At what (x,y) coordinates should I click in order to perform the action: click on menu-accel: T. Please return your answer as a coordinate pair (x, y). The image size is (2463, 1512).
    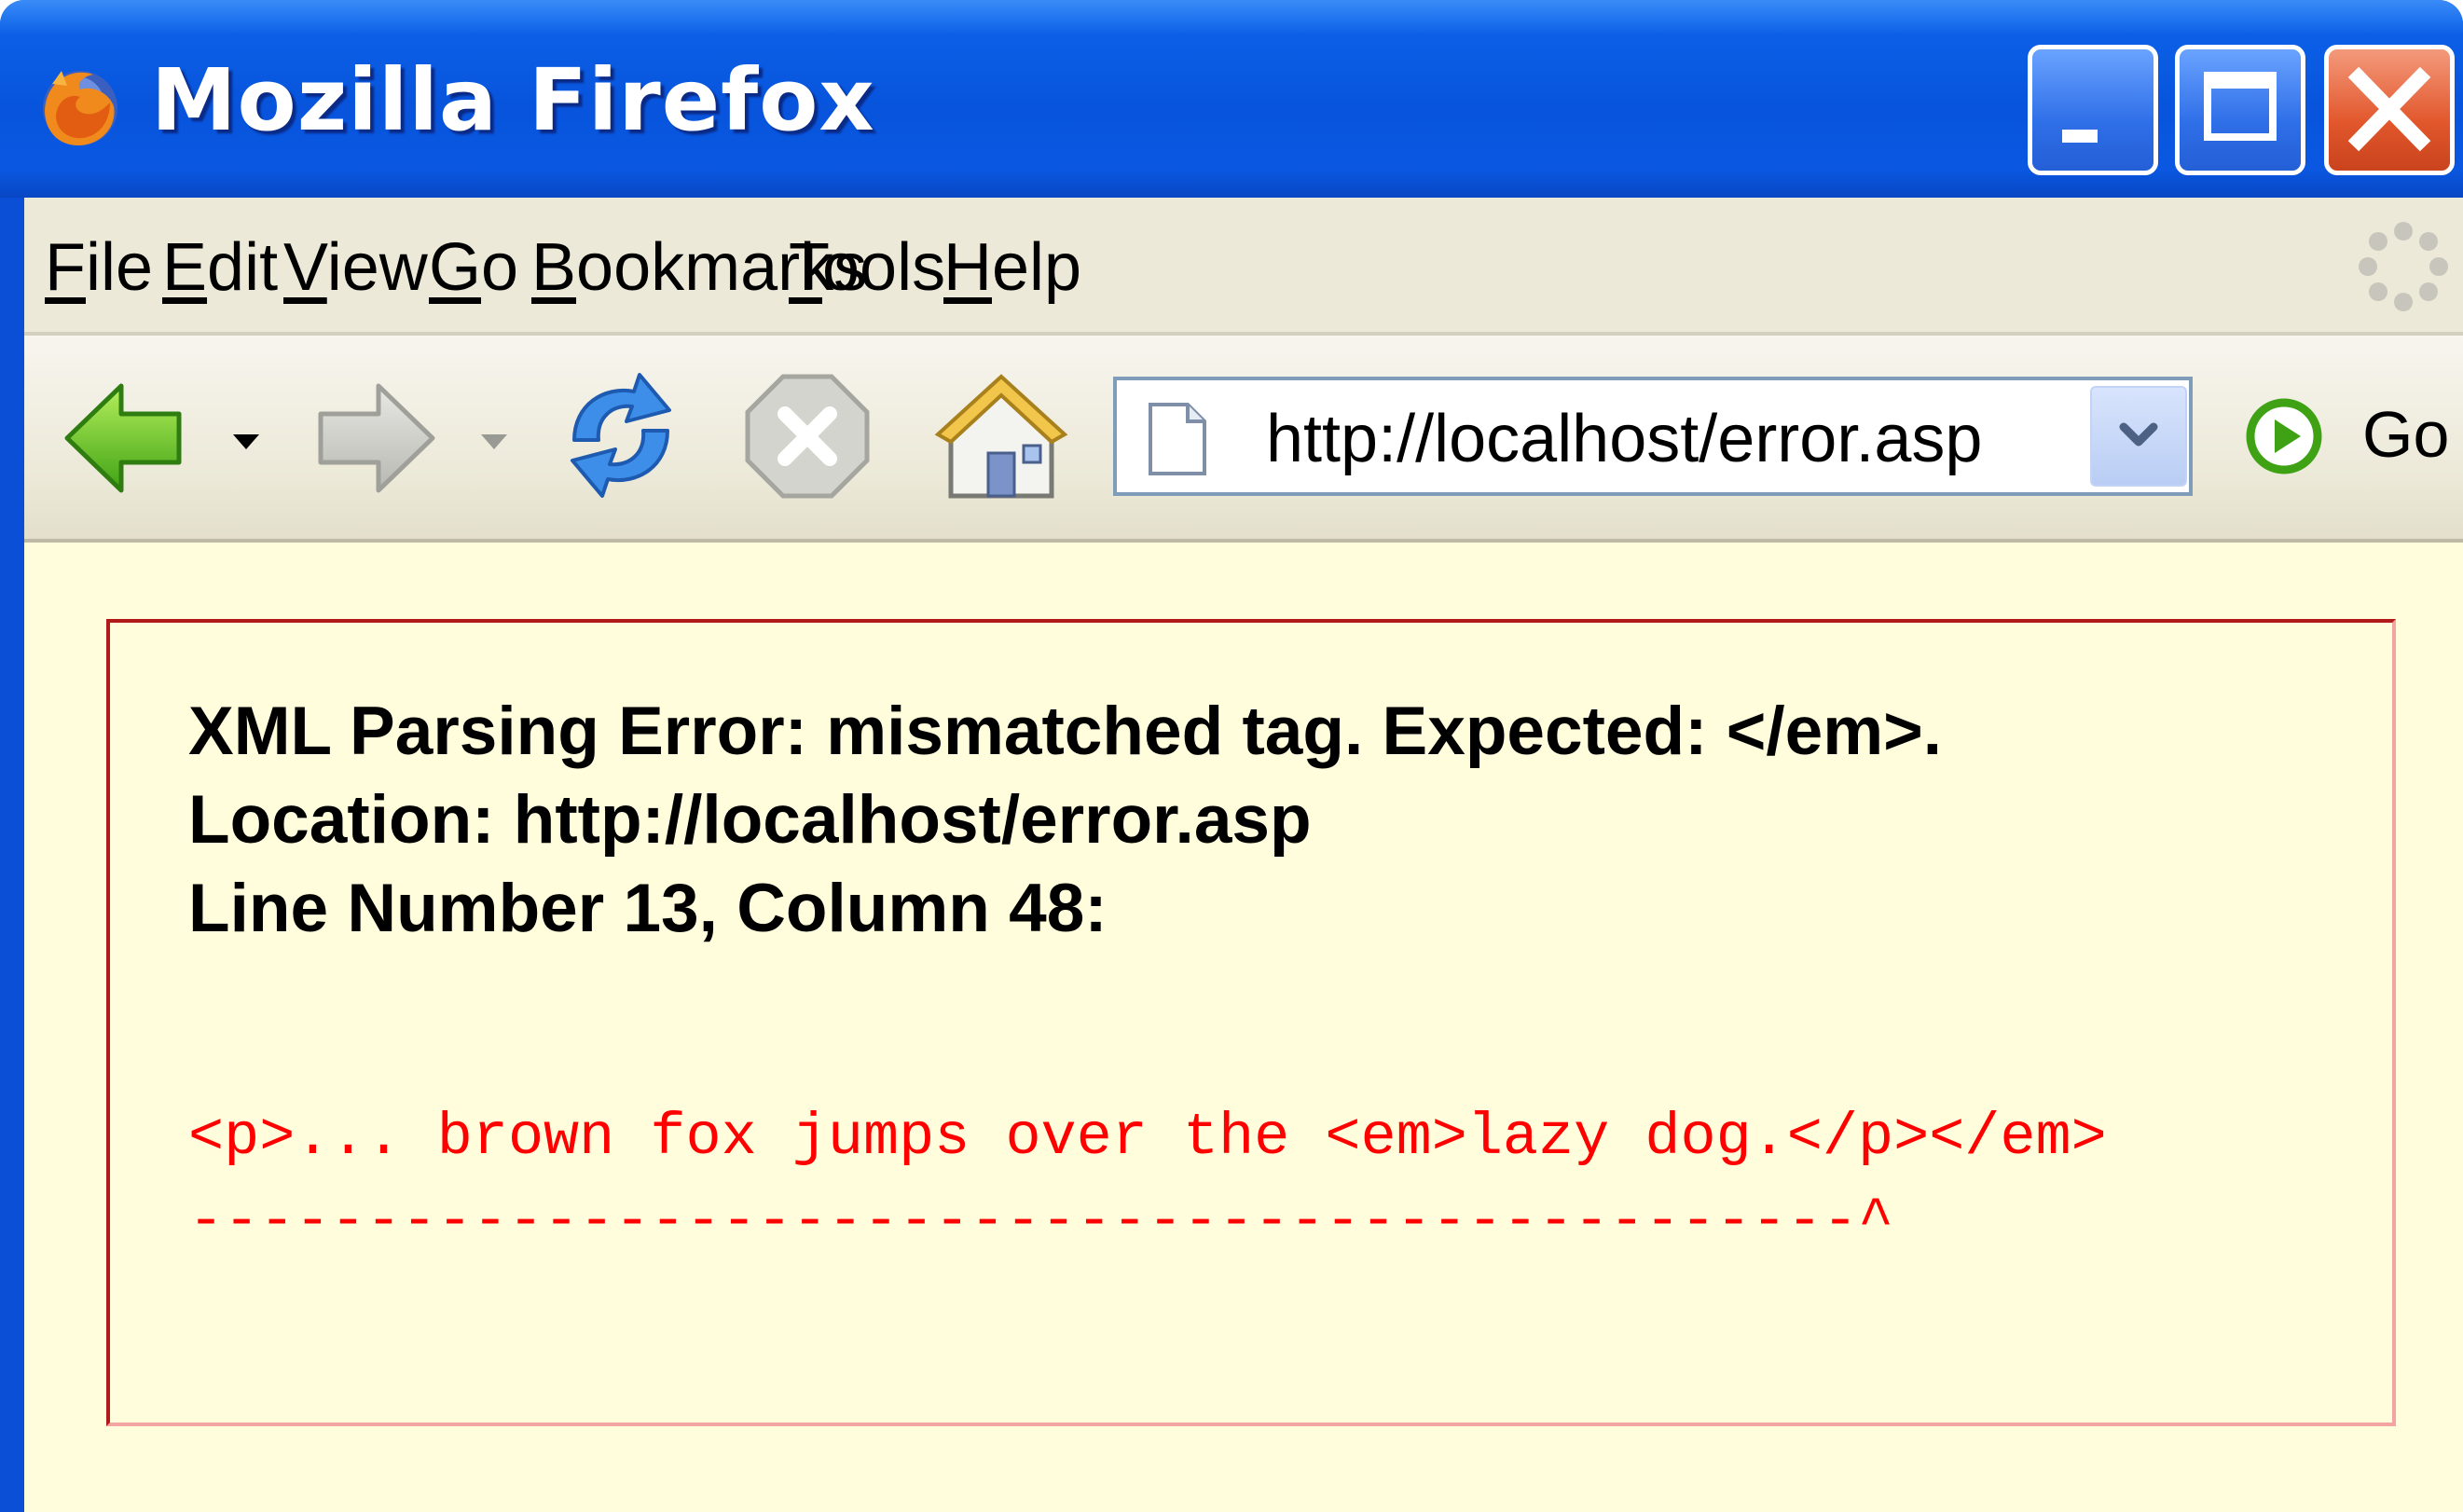
    Looking at the image, I should click on (805, 267).